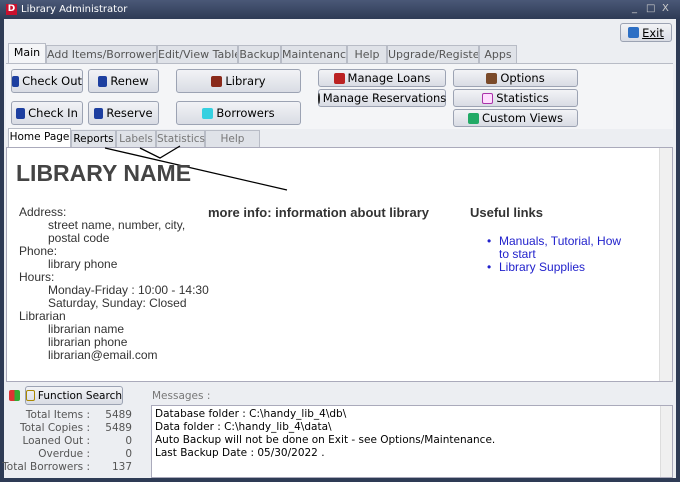 Image resolution: width=680 pixels, height=482 pixels. Describe the element at coordinates (88, 342) in the screenshot. I see `librarian-line: librarian phone` at that location.